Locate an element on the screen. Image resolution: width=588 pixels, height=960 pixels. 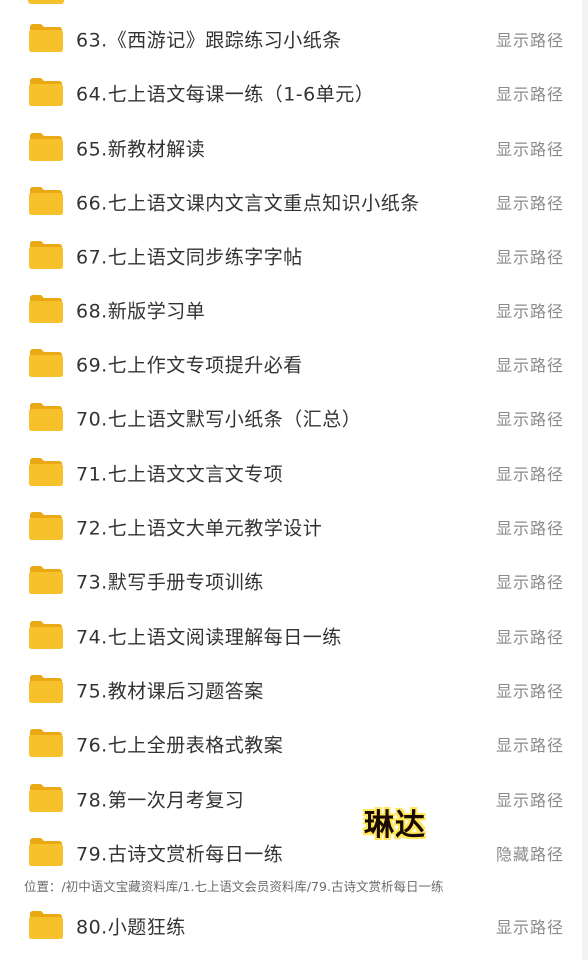
folder-row: 66.七上语文课内文言文重点知识小纸条 显示路径 is located at coordinates (294, 202).